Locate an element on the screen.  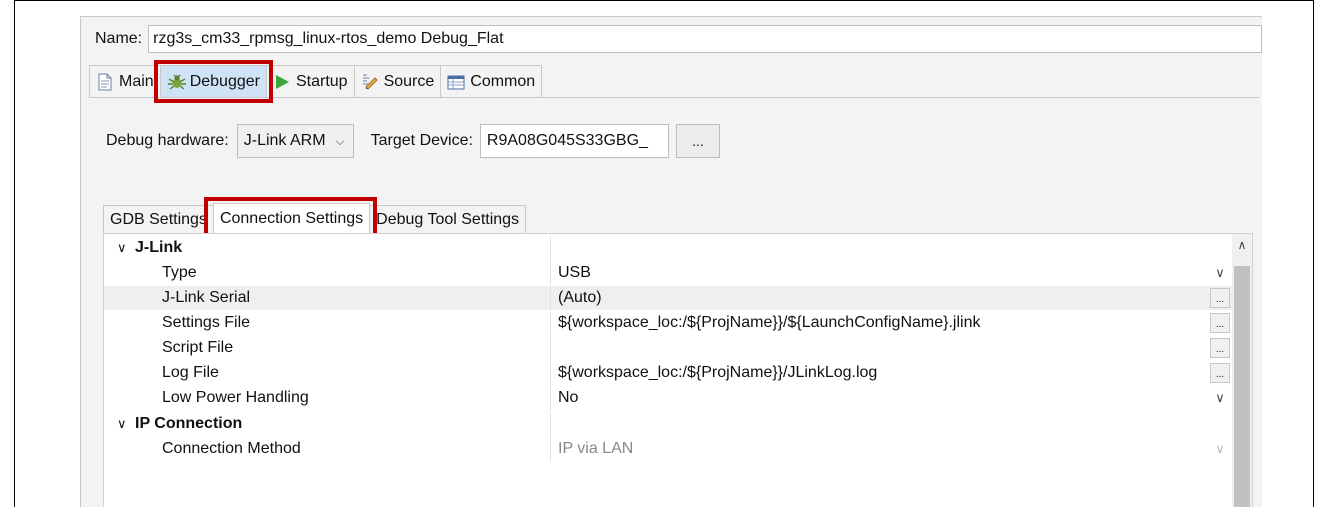
debug-hardware-label: Debug hardware: is located at coordinates (167, 140).